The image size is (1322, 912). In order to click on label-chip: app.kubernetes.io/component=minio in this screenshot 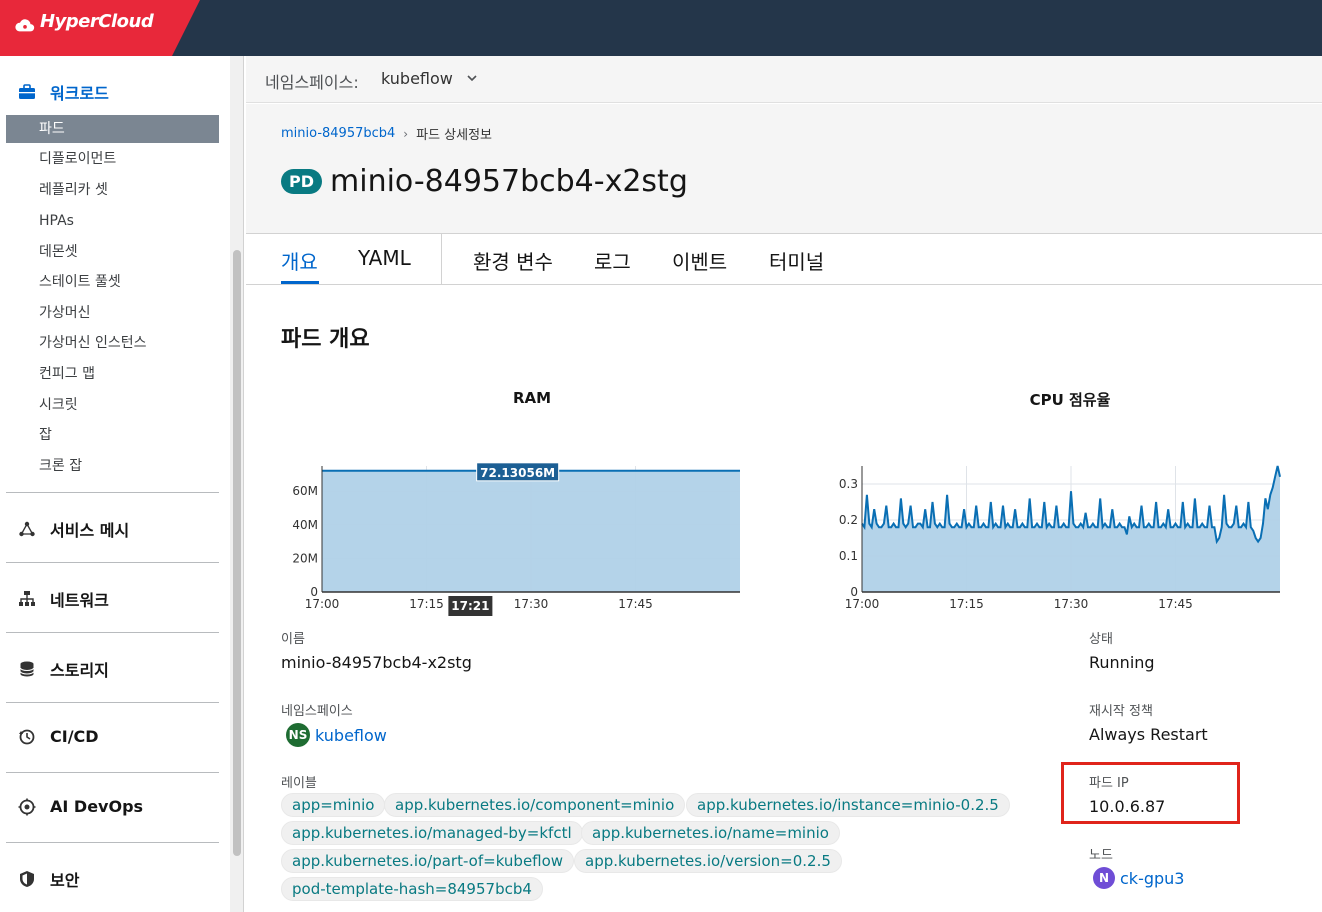, I will do `click(535, 805)`.